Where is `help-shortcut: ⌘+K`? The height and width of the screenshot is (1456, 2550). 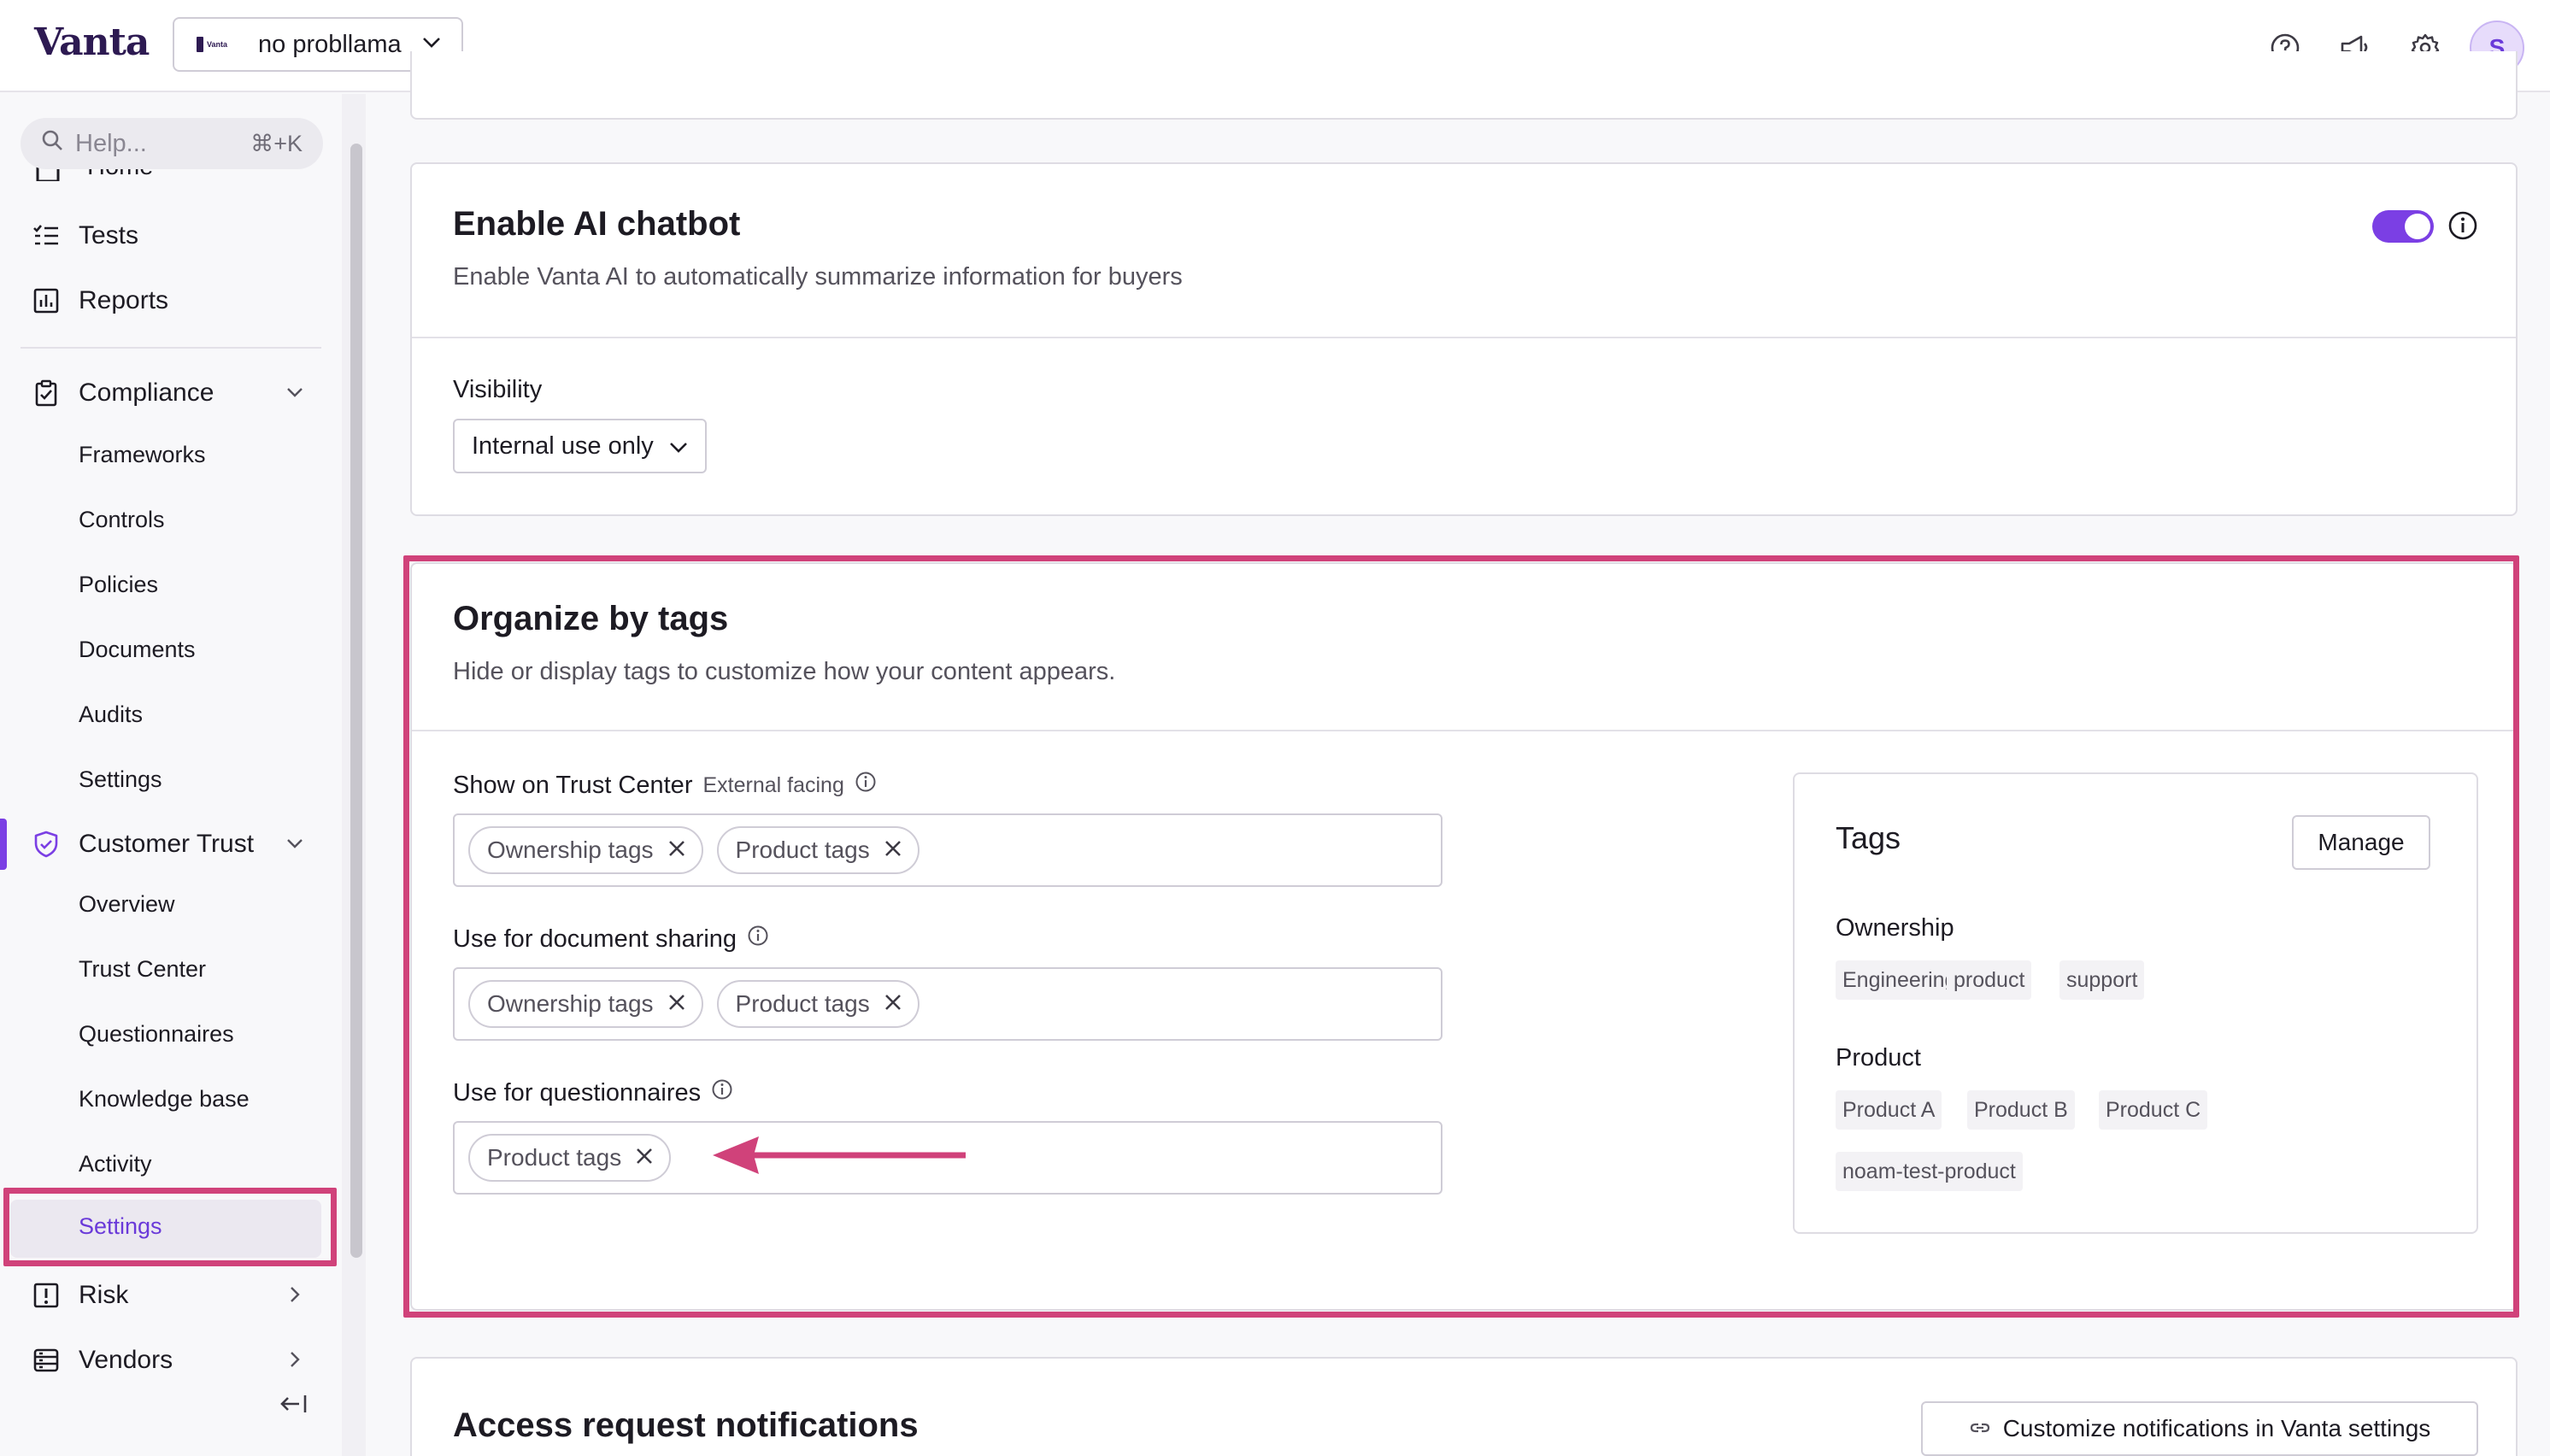
help-shortcut: ⌘+K is located at coordinates (276, 143).